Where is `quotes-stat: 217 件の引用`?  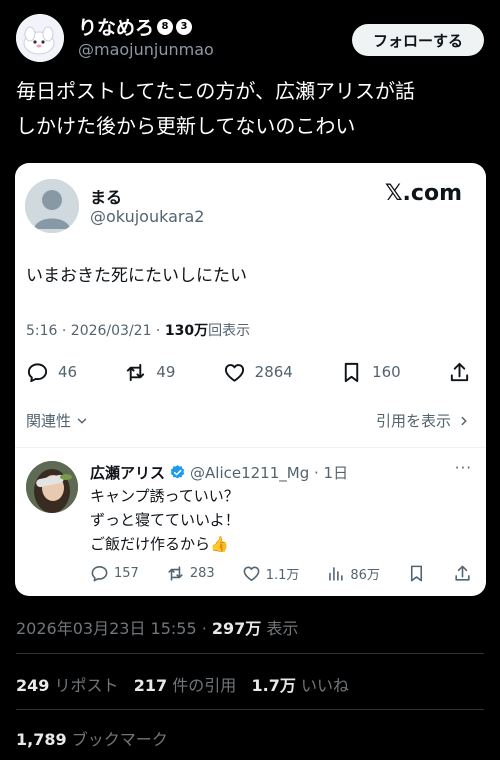
quotes-stat: 217 件の引用 is located at coordinates (185, 685).